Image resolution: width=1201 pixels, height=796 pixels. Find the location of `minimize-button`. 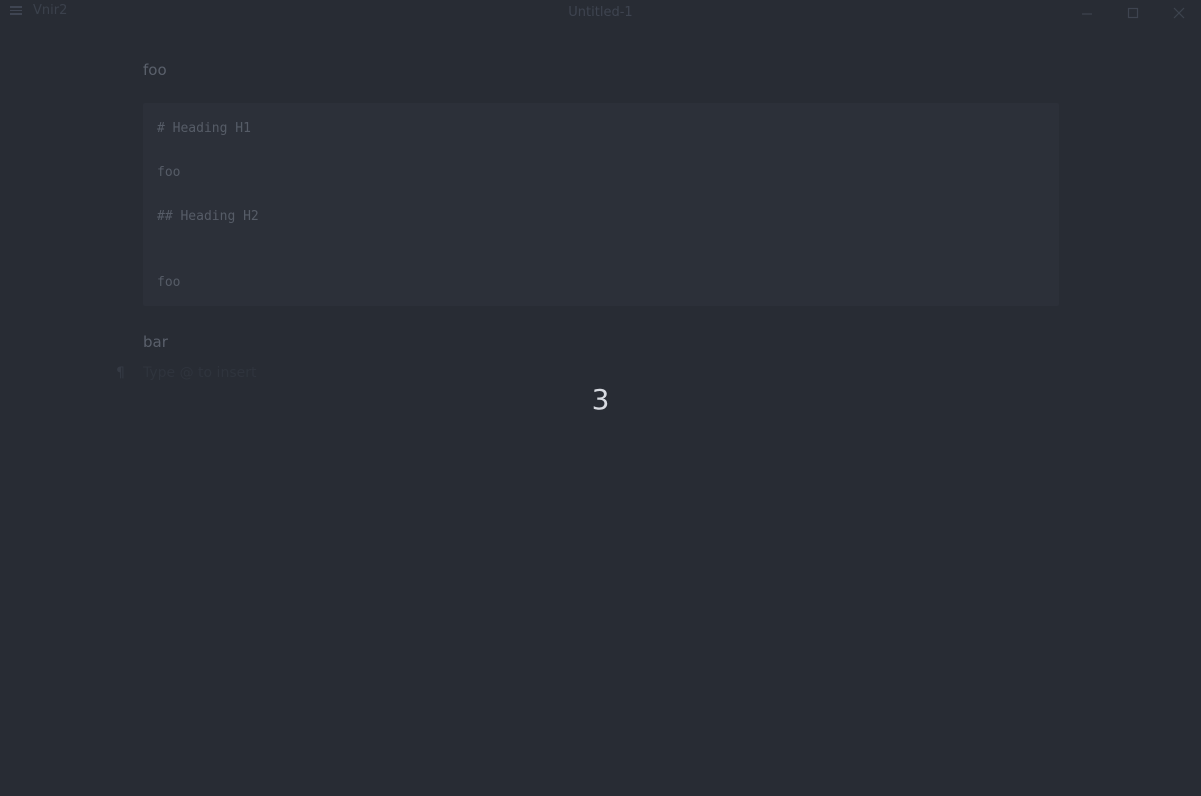

minimize-button is located at coordinates (1087, 13).